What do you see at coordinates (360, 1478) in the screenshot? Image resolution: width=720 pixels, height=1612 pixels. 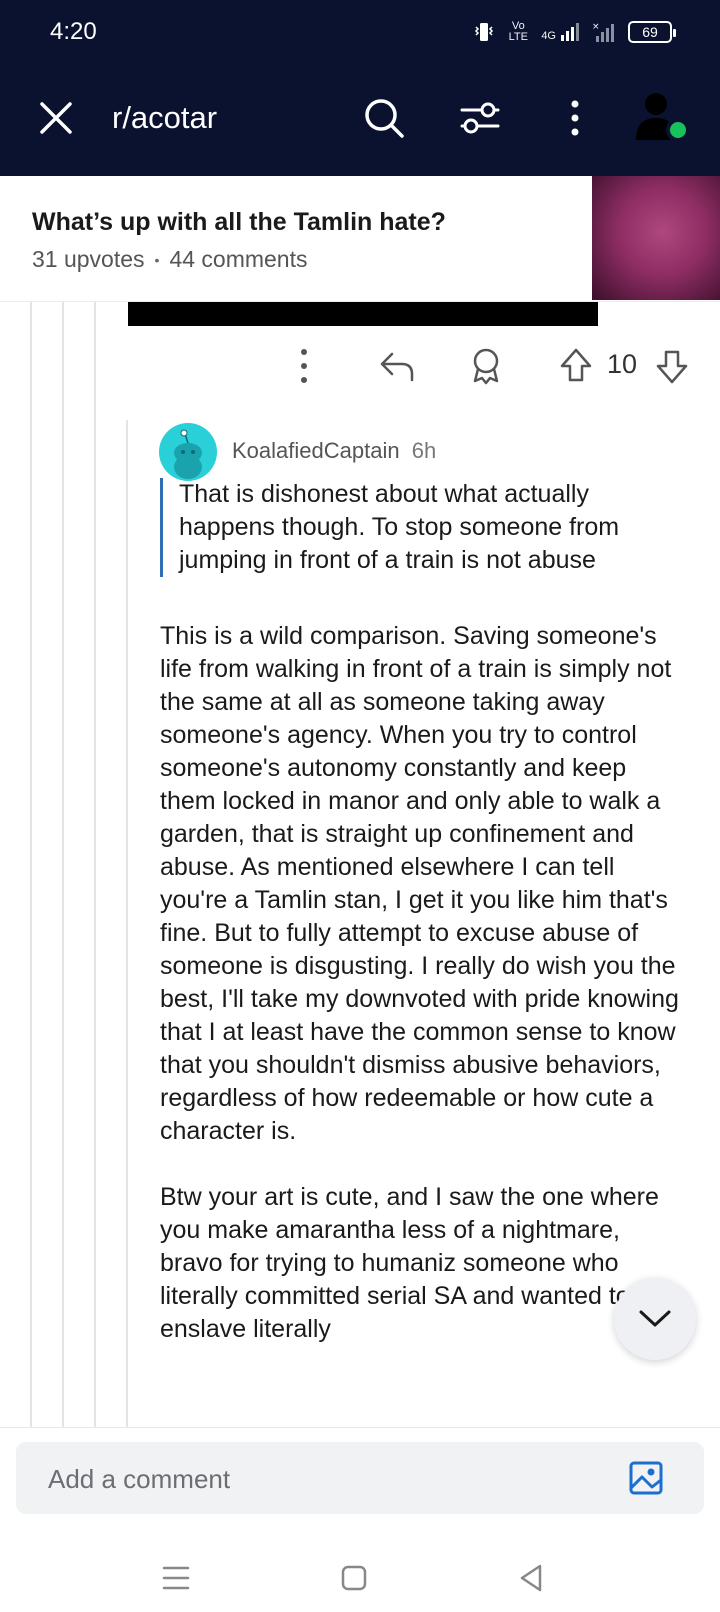 I see `add-comment-field: Add a comment` at bounding box center [360, 1478].